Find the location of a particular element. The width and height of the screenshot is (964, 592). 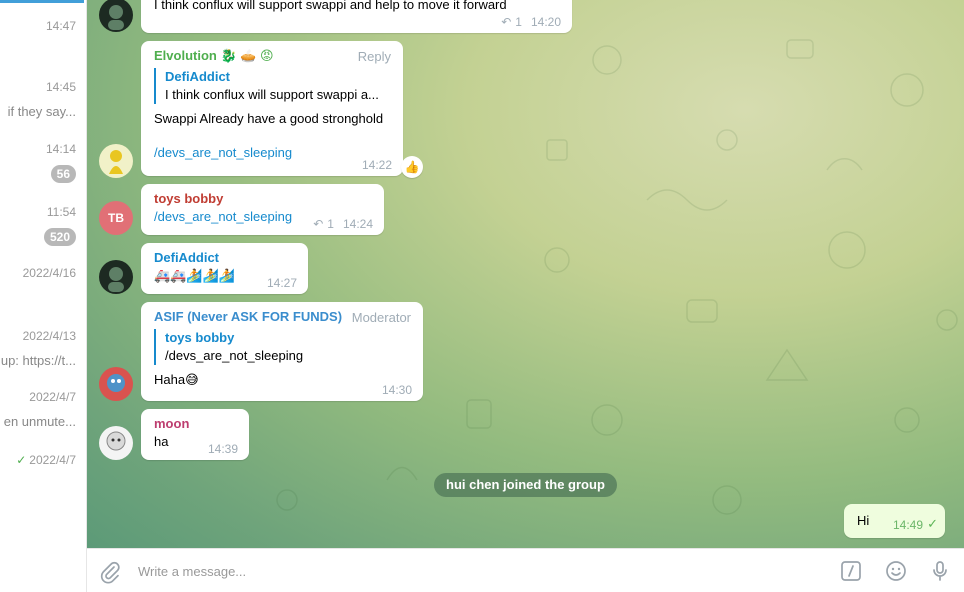

message-bubble: moon ha 14:39 is located at coordinates (195, 434).